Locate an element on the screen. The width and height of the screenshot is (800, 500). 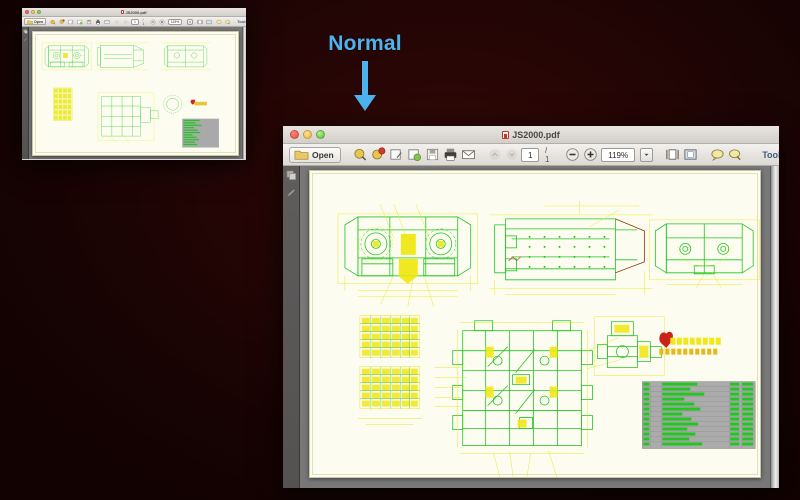
vertical-scrollbar is located at coordinates (774, 327).